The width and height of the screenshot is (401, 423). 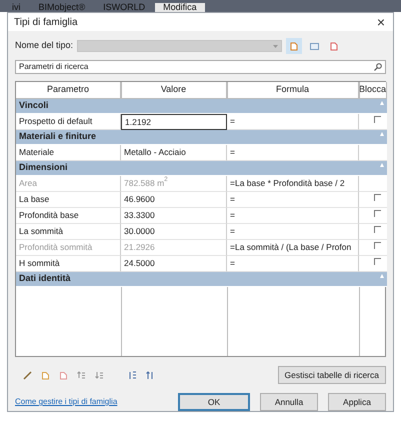 I want to click on close-button: ×, so click(x=380, y=22).